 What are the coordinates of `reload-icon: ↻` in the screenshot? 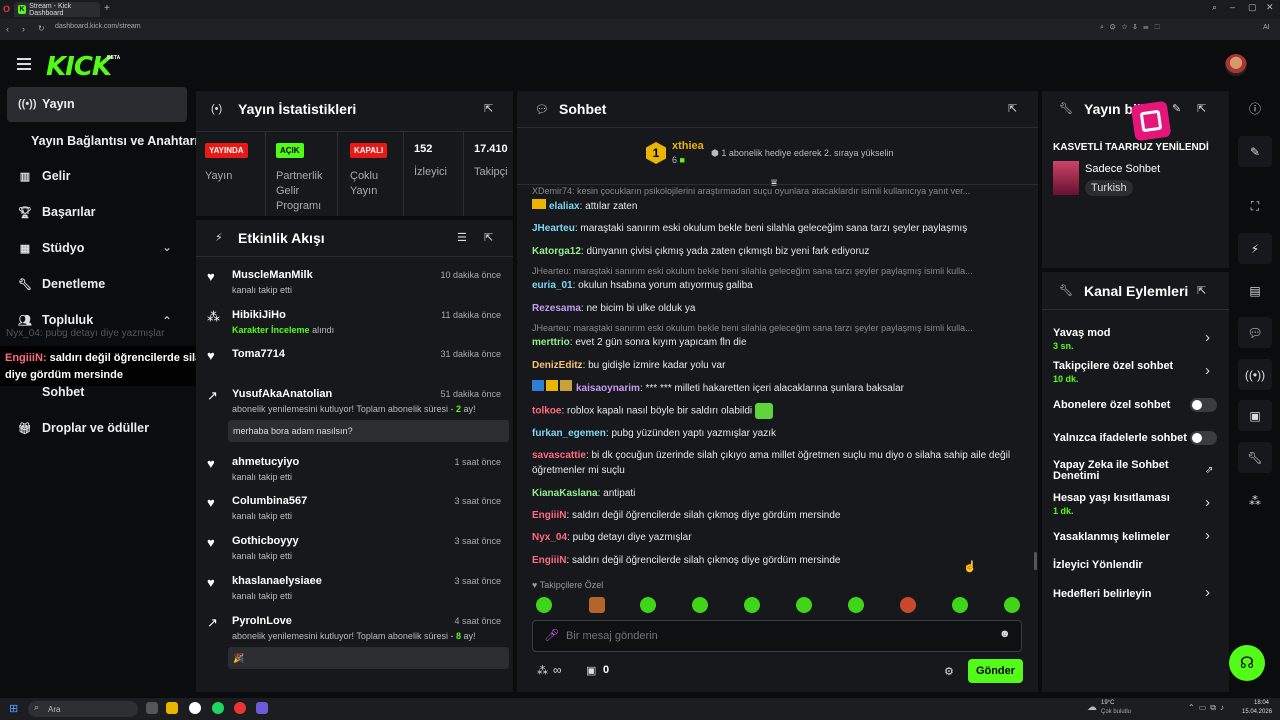 It's located at (41, 28).